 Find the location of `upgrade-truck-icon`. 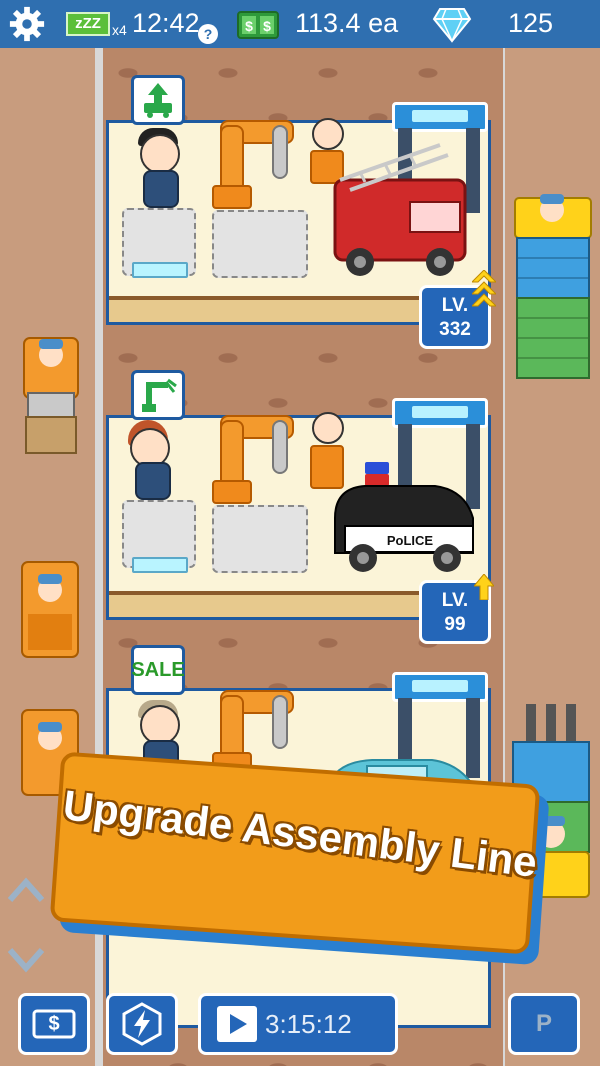

upgrade-truck-icon is located at coordinates (158, 100).